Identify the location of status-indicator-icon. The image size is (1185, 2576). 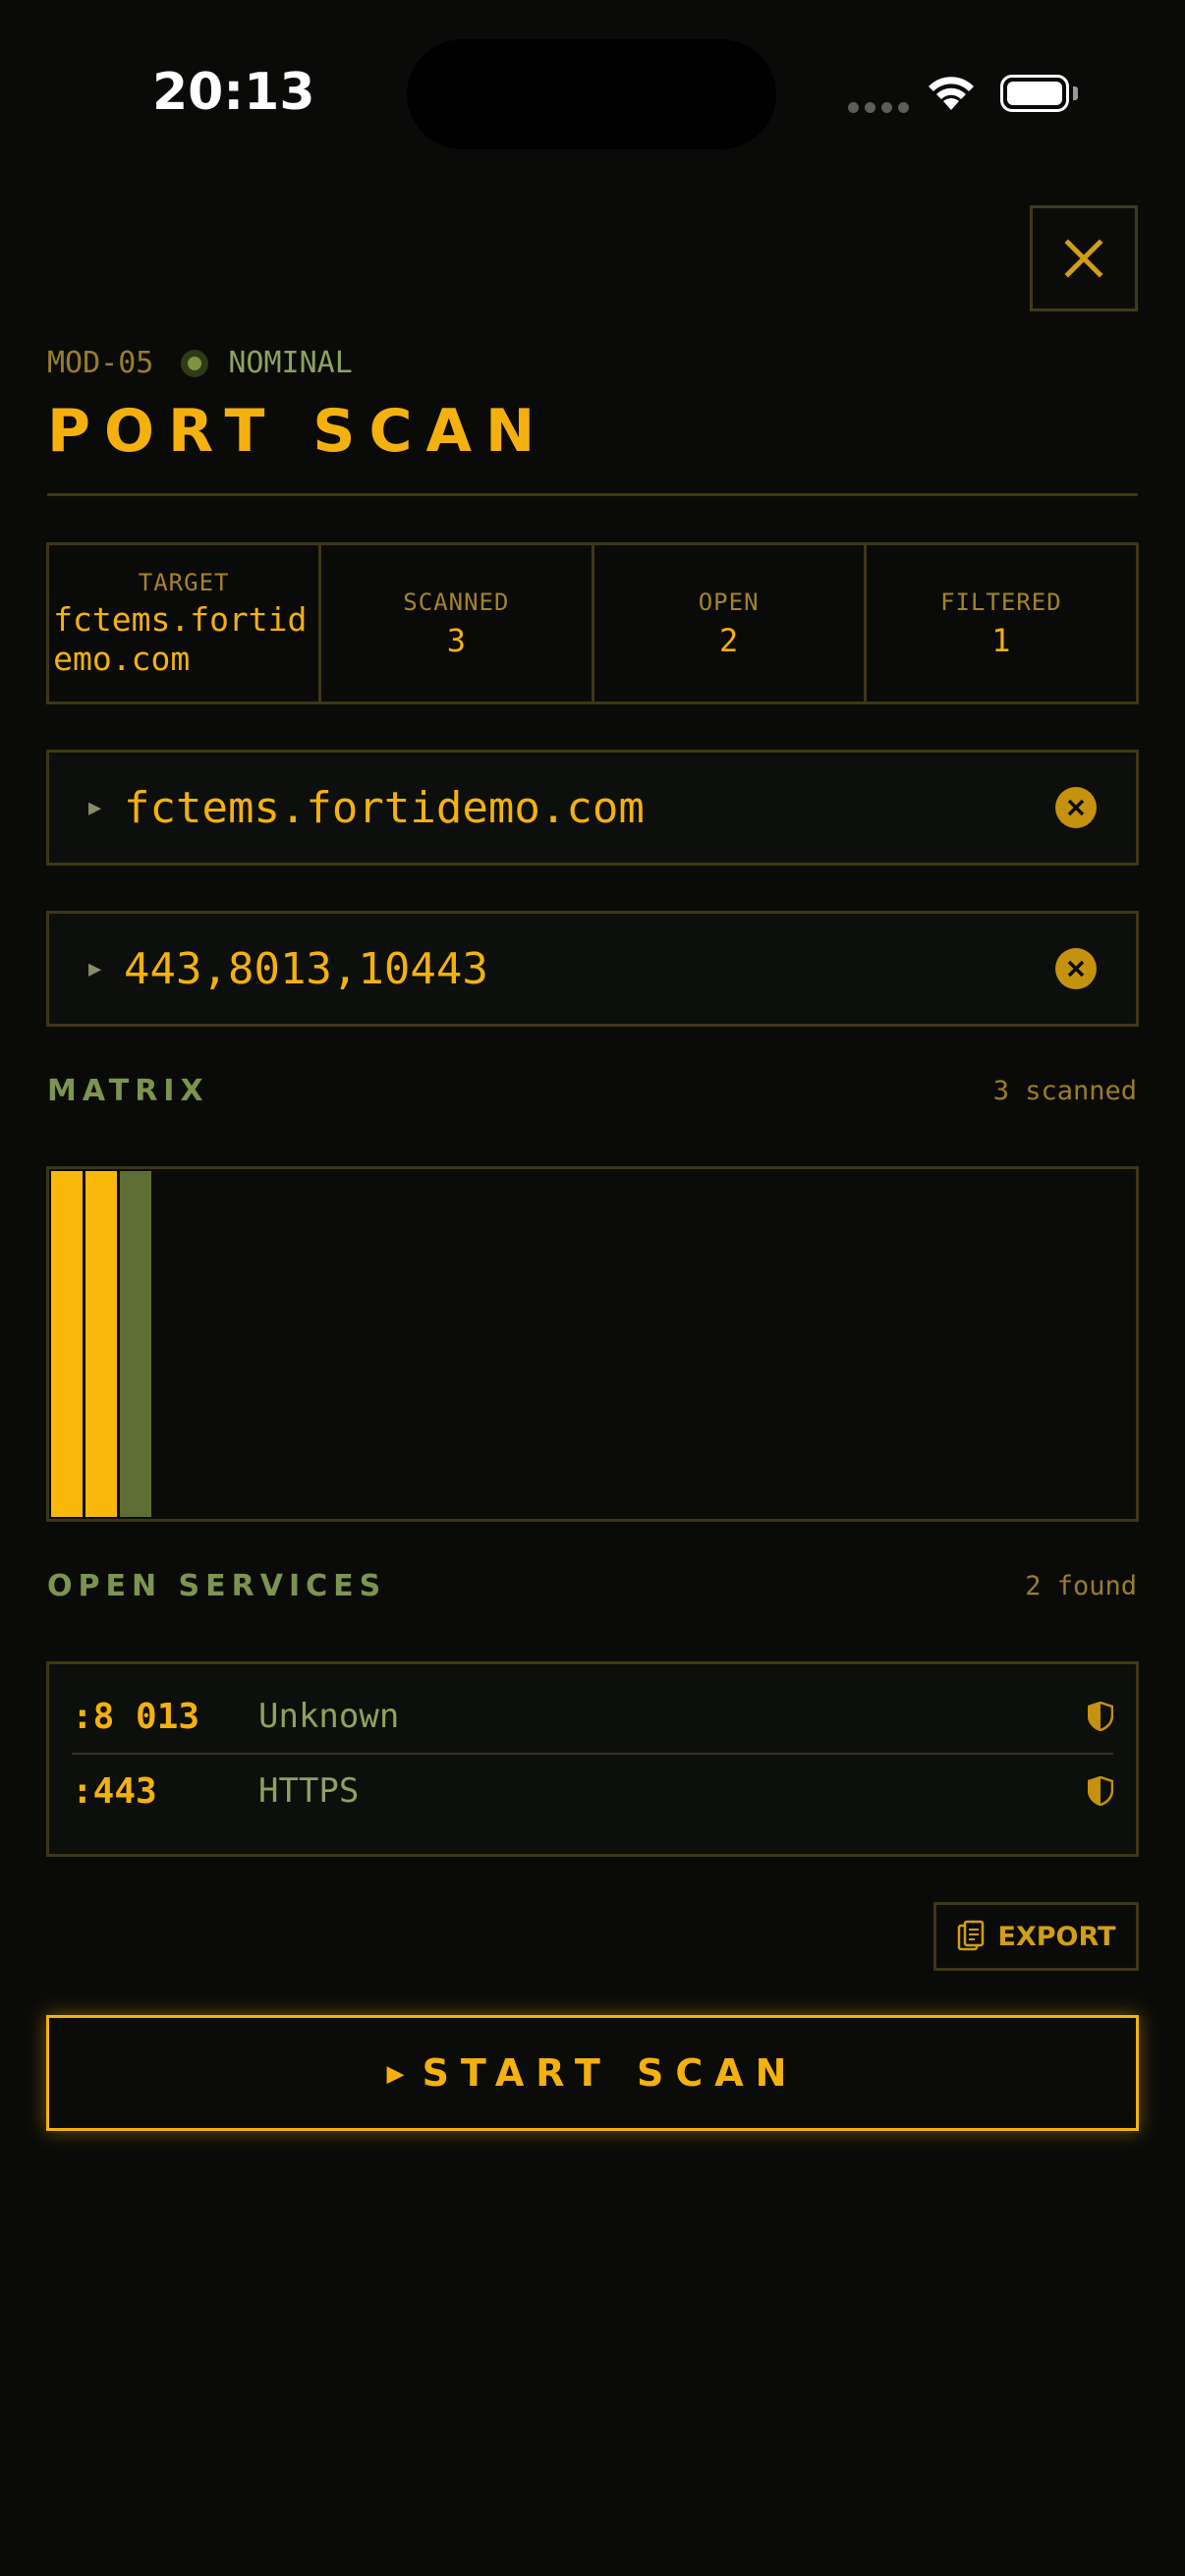
(195, 363).